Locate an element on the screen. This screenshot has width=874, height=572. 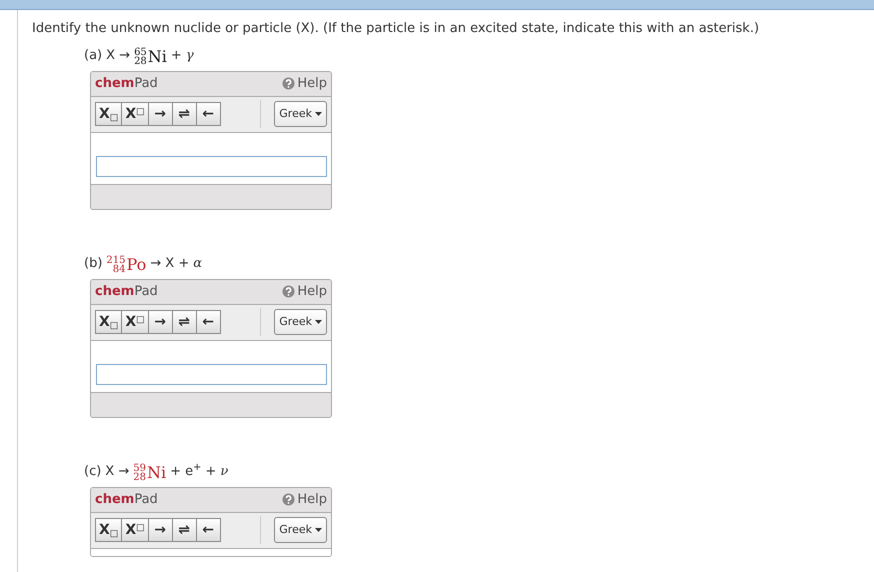
instruction-text: Identify the unknown nuclide or particle (X). (If the particle is in an excited state, indicate this with an asterisk.) is located at coordinates (396, 29).